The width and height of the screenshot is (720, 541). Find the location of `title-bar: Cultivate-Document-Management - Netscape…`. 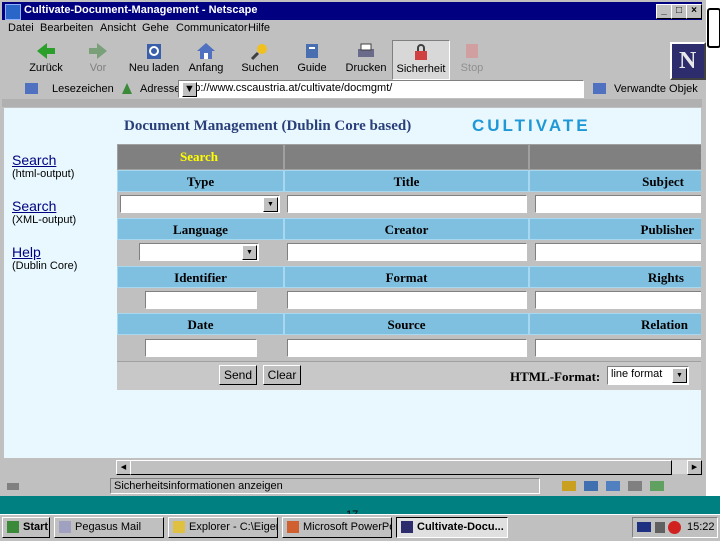

title-bar: Cultivate-Document-Management - Netscape… is located at coordinates (352, 11).